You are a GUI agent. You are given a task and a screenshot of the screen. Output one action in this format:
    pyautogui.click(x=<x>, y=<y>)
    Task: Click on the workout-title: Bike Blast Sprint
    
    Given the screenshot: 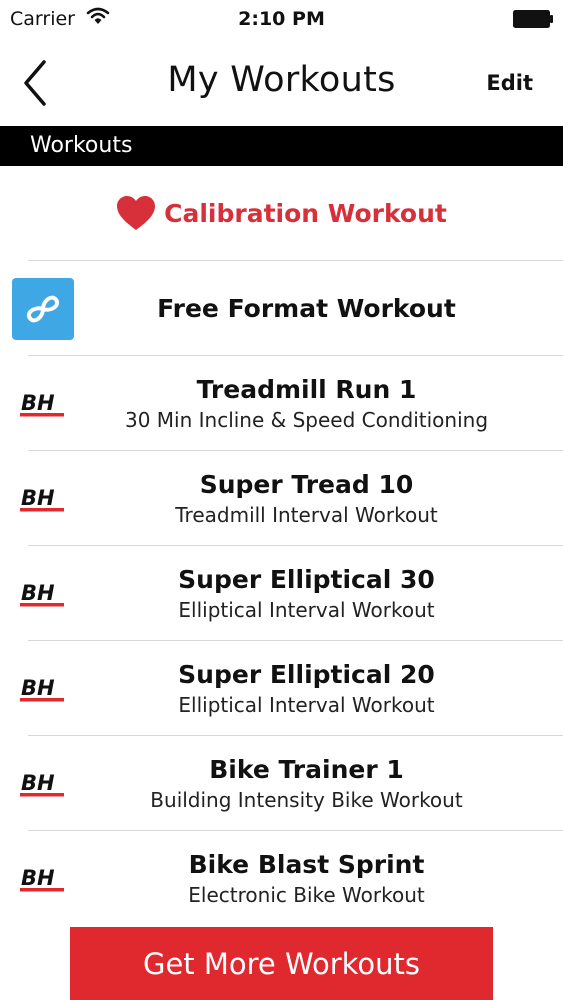 What is the action you would take?
    pyautogui.click(x=306, y=864)
    